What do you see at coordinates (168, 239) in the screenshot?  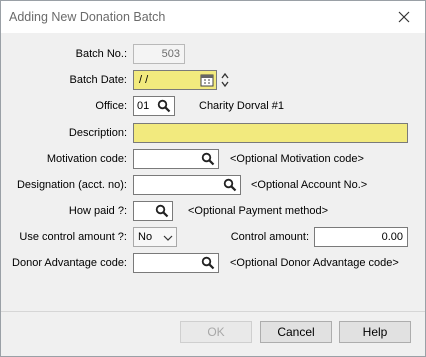 I see `chevron-down-icon` at bounding box center [168, 239].